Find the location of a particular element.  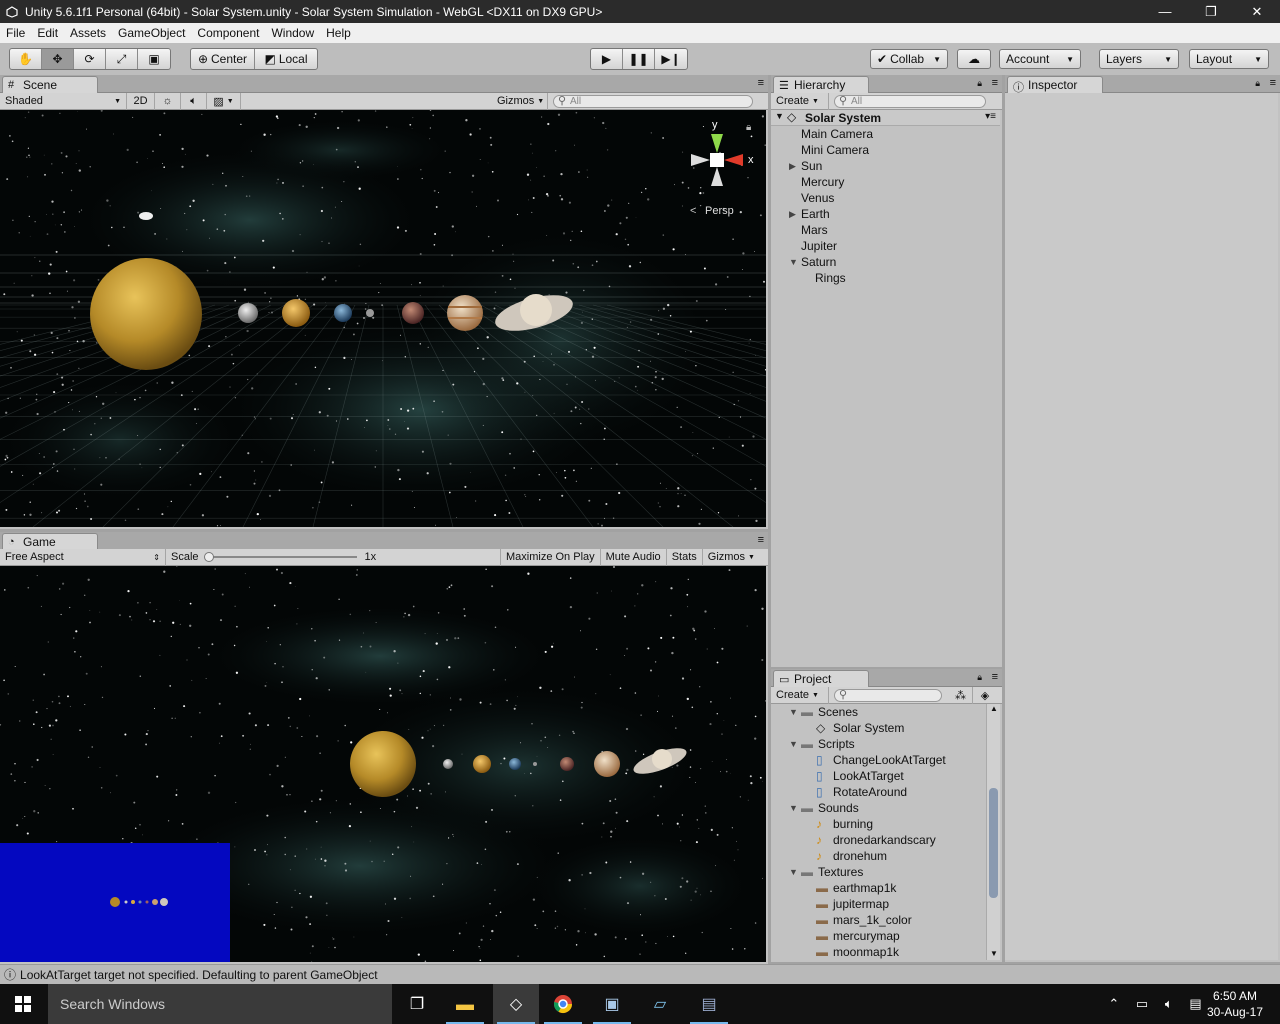

rect-tool-button: ▣ is located at coordinates (154, 59).